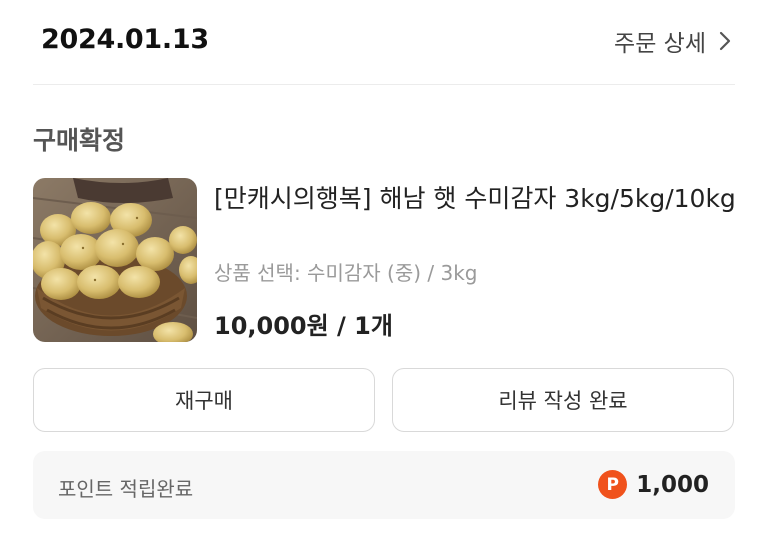 The image size is (768, 551). I want to click on header-divider, so click(384, 84).